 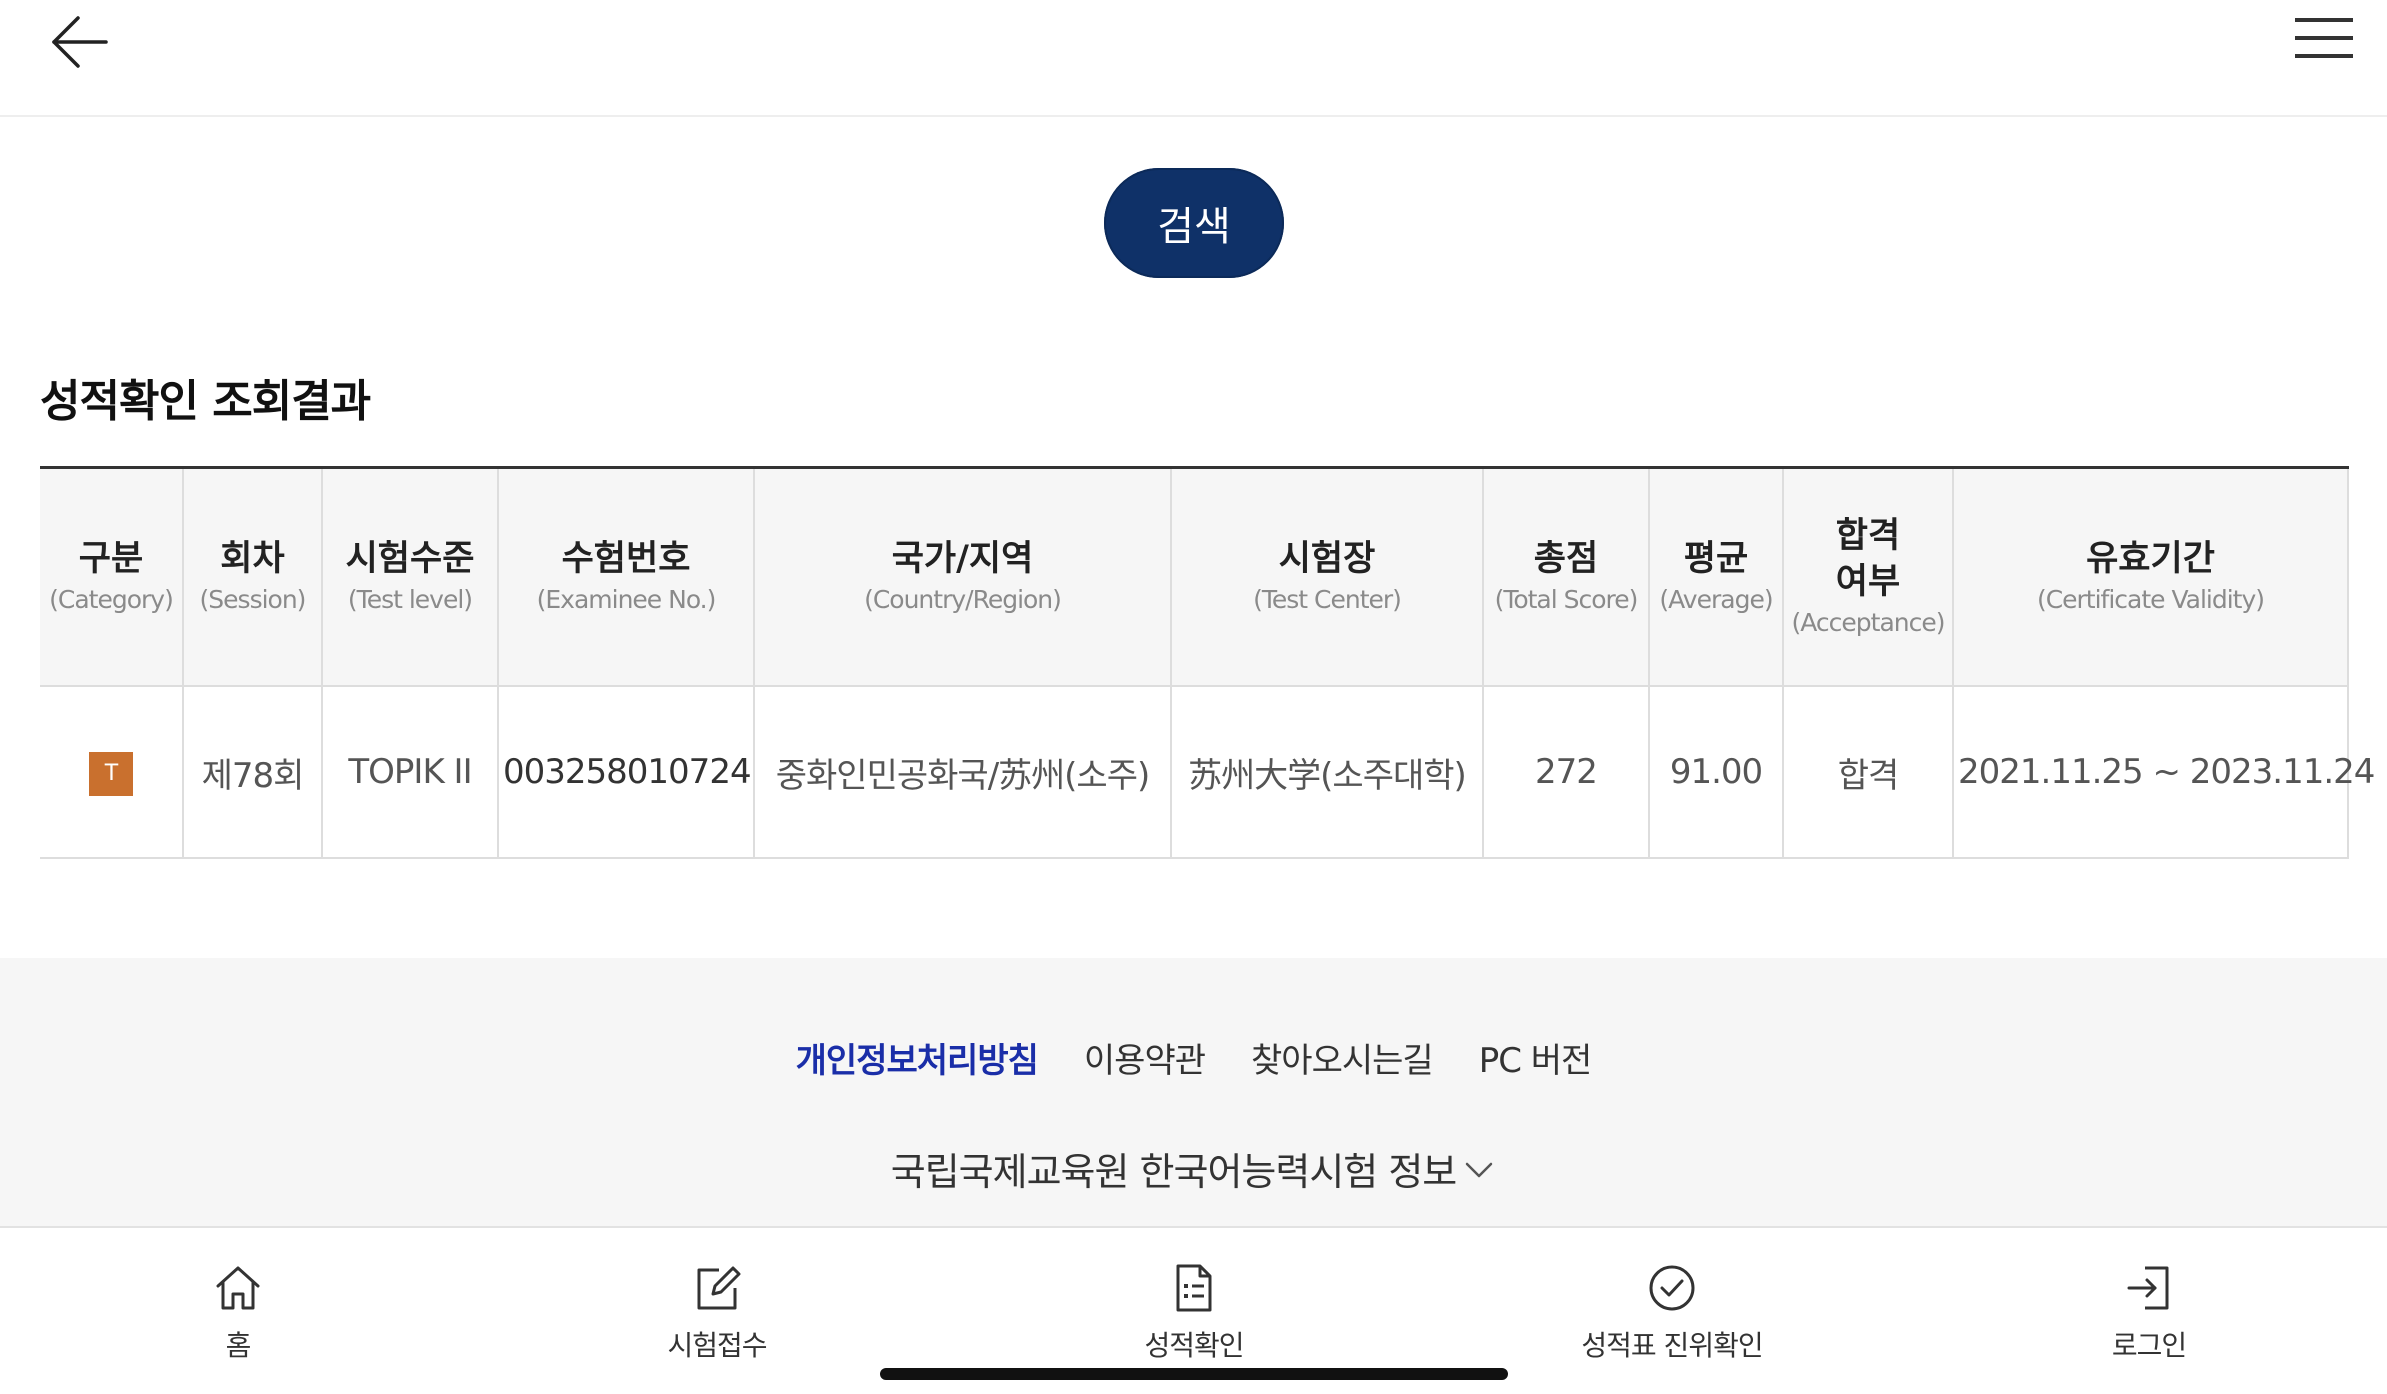 I want to click on cell-center: 苏州大学(소주대학), so click(x=1327, y=772).